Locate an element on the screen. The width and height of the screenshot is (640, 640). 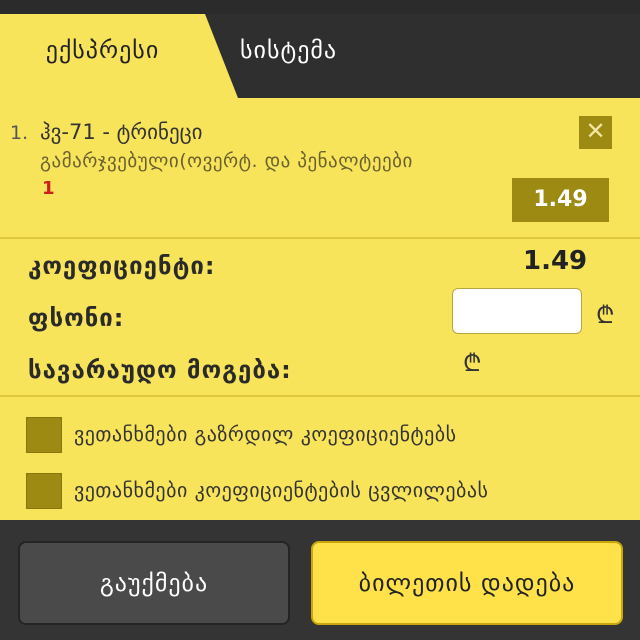
place-bet-button: ბილეთის დადება is located at coordinates (467, 583).